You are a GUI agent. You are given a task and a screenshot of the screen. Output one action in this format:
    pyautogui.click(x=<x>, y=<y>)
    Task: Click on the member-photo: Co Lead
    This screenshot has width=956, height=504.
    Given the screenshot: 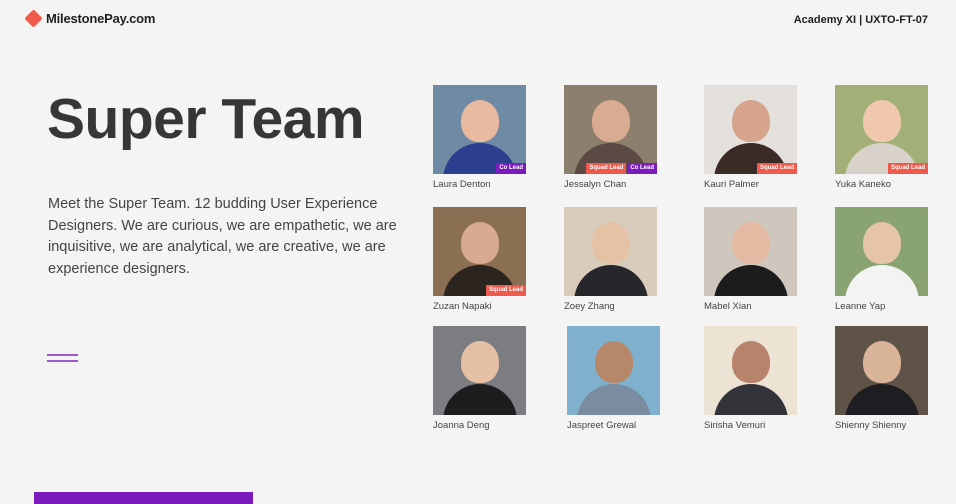 What is the action you would take?
    pyautogui.click(x=479, y=129)
    